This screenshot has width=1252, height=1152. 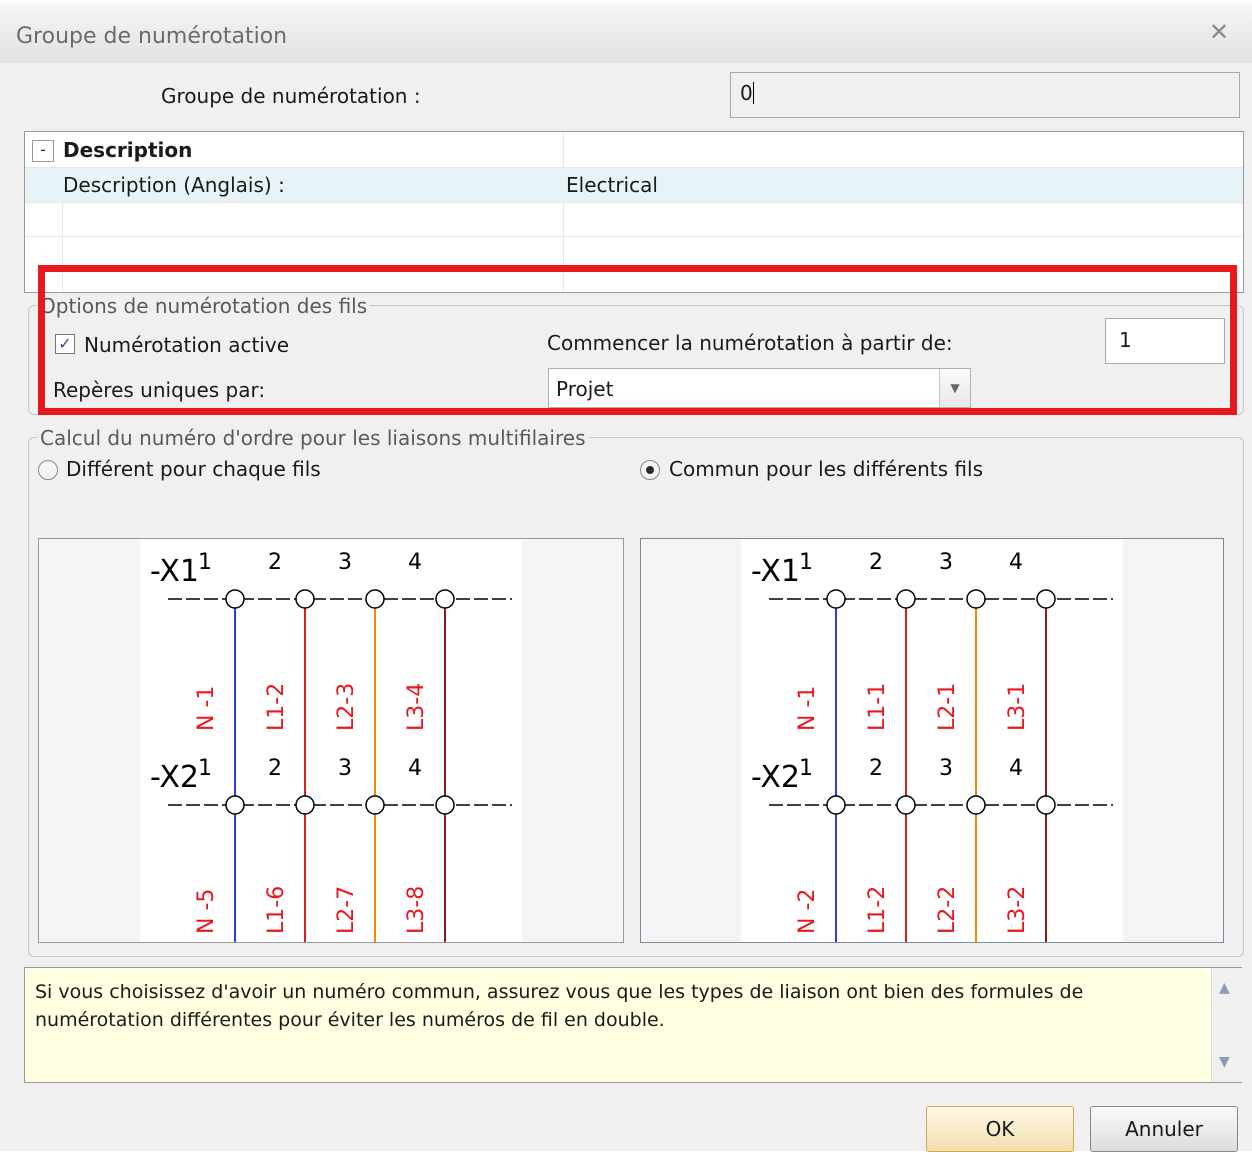 What do you see at coordinates (128, 150) in the screenshot?
I see `section-title: Description` at bounding box center [128, 150].